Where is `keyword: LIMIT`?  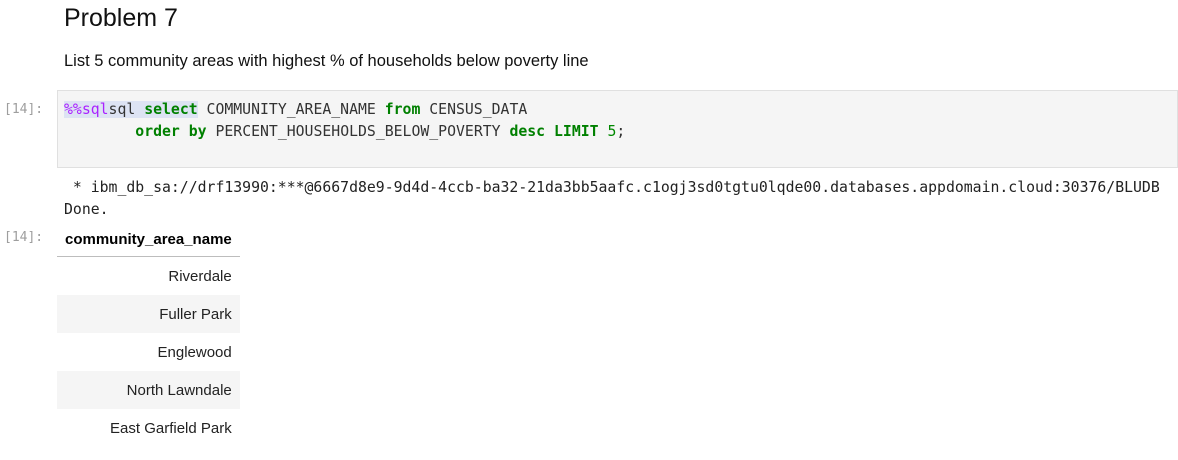 keyword: LIMIT is located at coordinates (576, 131).